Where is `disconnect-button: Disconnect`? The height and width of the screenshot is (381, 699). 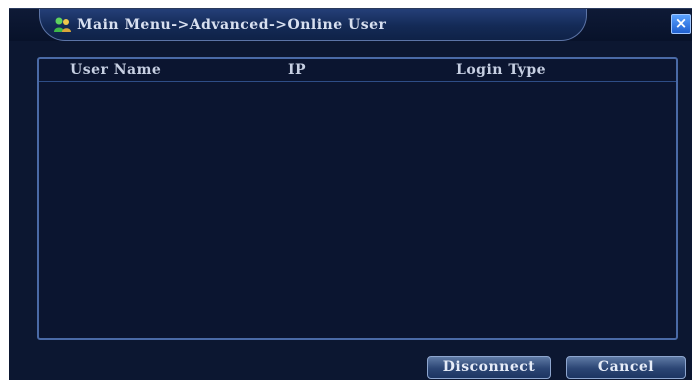 disconnect-button: Disconnect is located at coordinates (489, 367).